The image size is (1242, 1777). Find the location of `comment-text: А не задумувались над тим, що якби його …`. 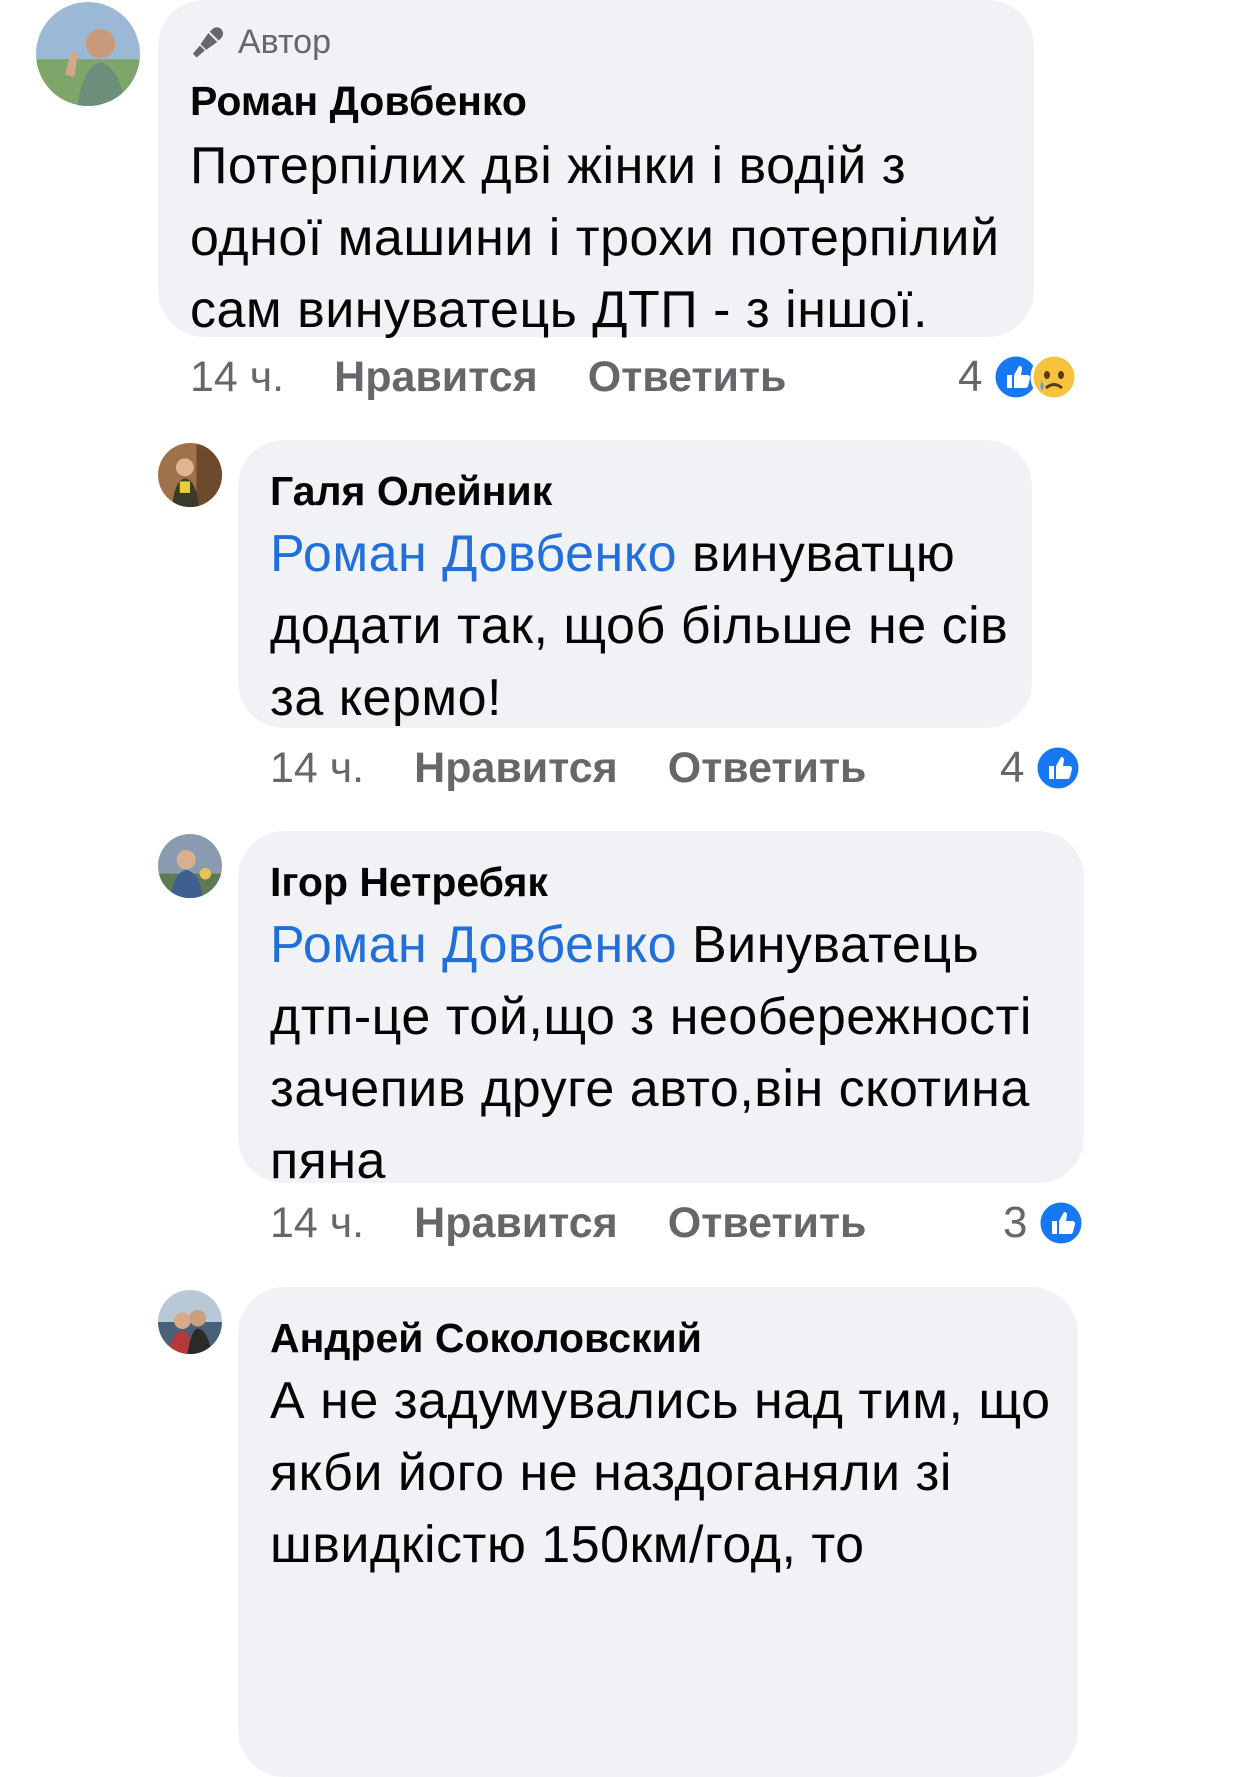

comment-text: А не задумувались над тим, що якби його … is located at coordinates (660, 1473).